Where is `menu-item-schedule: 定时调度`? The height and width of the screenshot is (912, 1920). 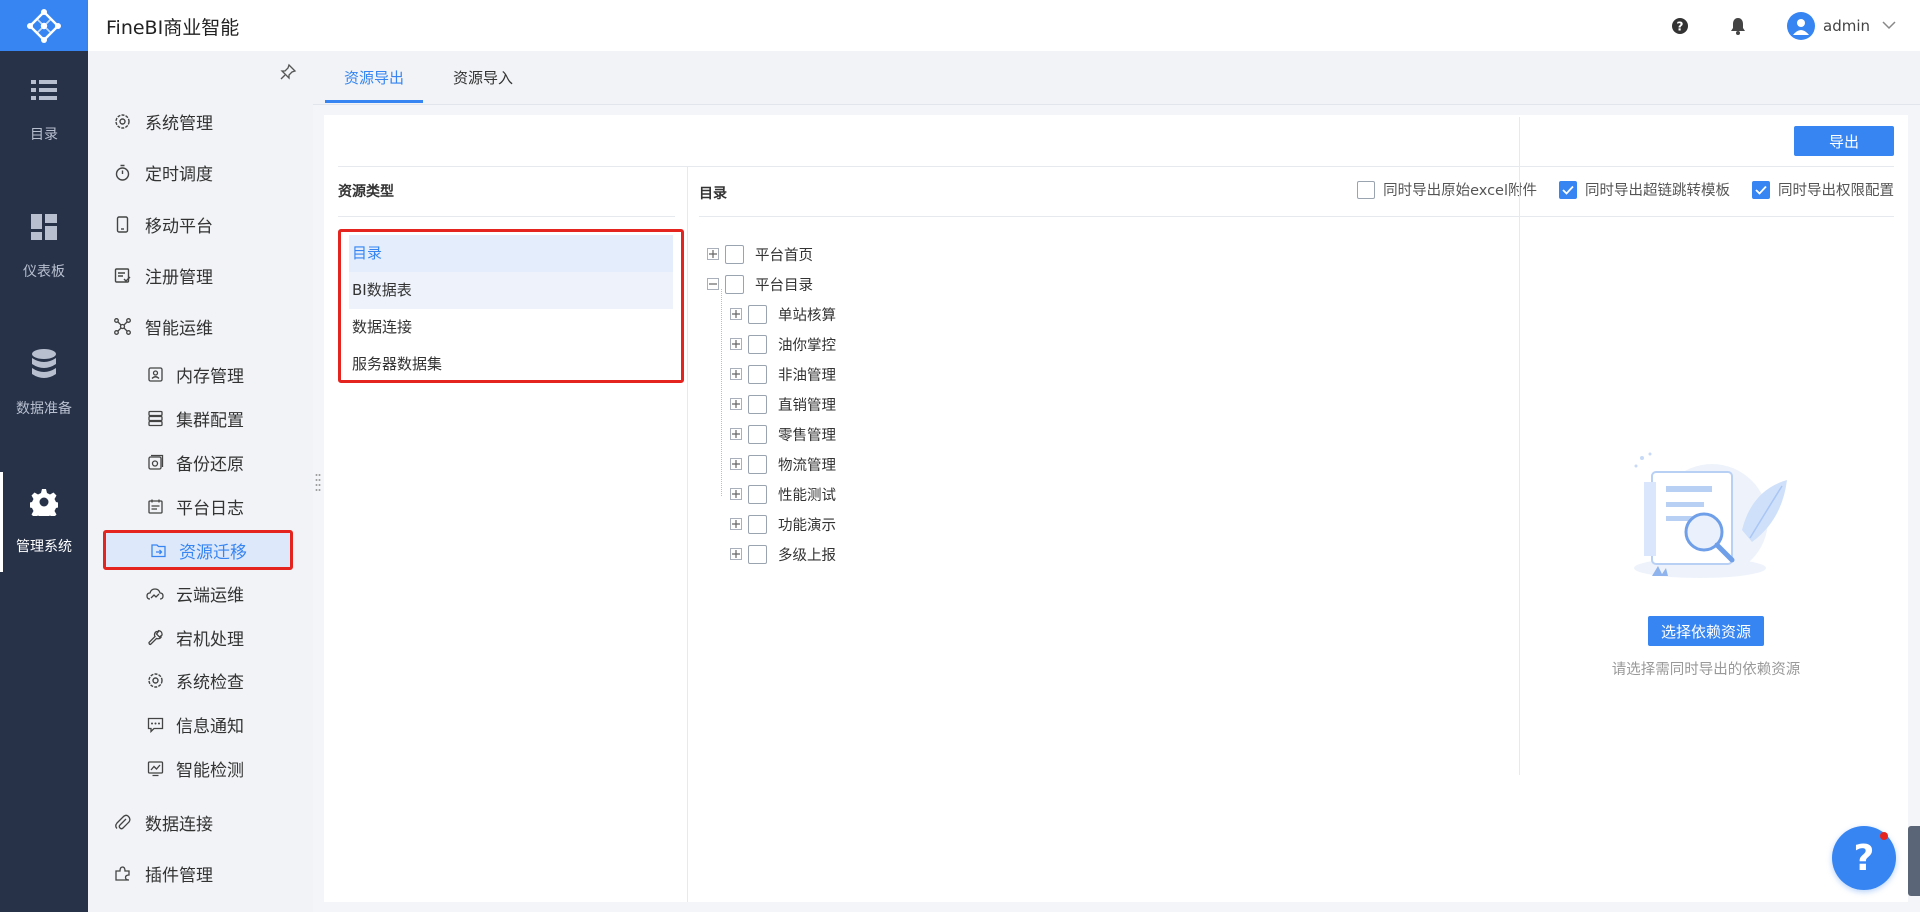 menu-item-schedule: 定时调度 is located at coordinates (163, 172).